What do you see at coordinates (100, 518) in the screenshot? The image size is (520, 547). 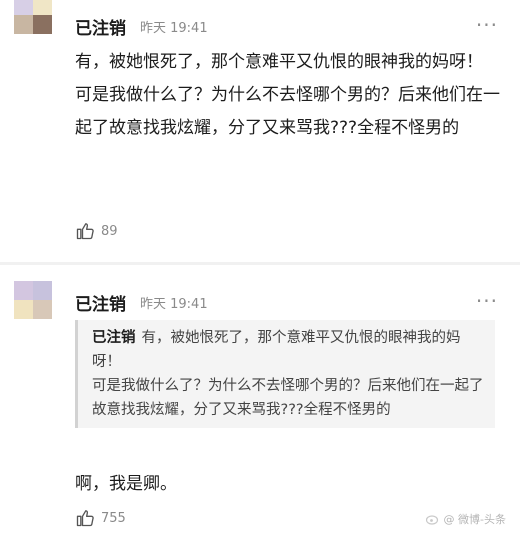 I see `like-button: 755` at bounding box center [100, 518].